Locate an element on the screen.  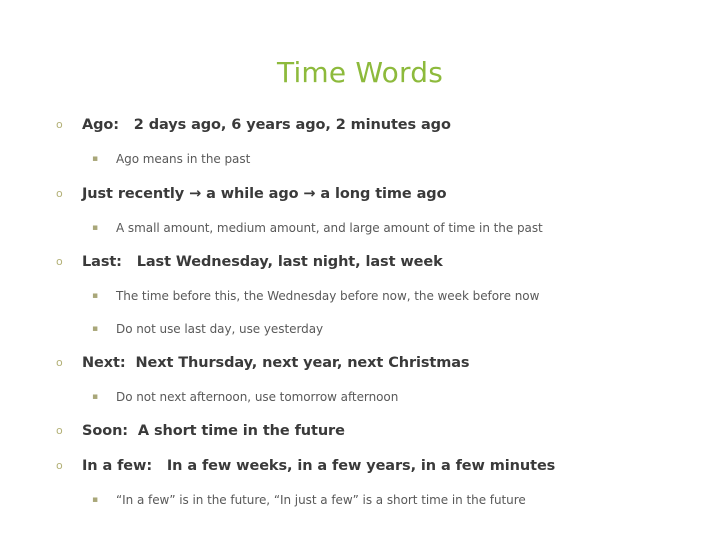
sub-bullet-text-last-1: Do not use last day, use yesterday is located at coordinates (220, 329).